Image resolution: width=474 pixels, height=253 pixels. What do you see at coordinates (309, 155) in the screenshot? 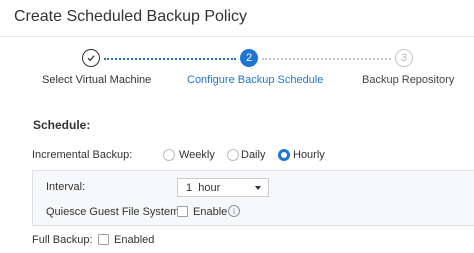
I see `radio-hourly-label: Hourly` at bounding box center [309, 155].